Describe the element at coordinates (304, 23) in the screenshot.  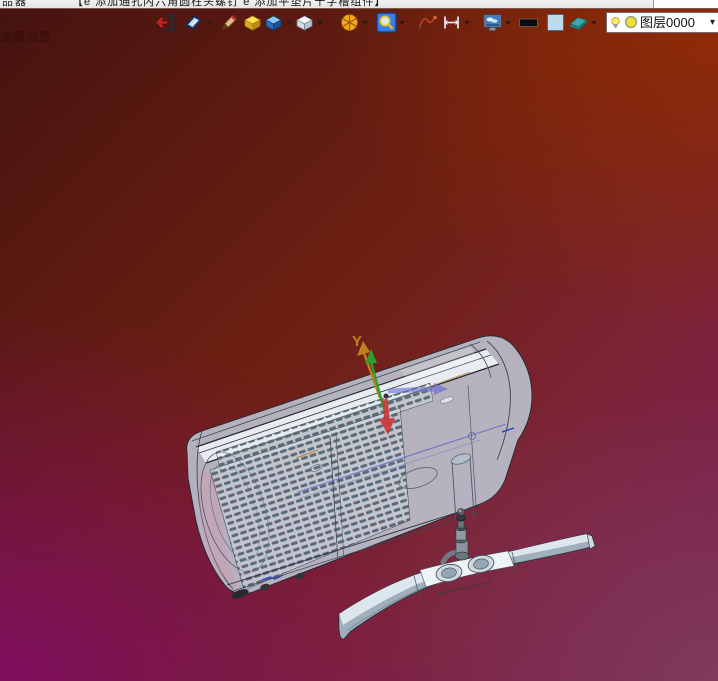
I see `white-cube-icon` at that location.